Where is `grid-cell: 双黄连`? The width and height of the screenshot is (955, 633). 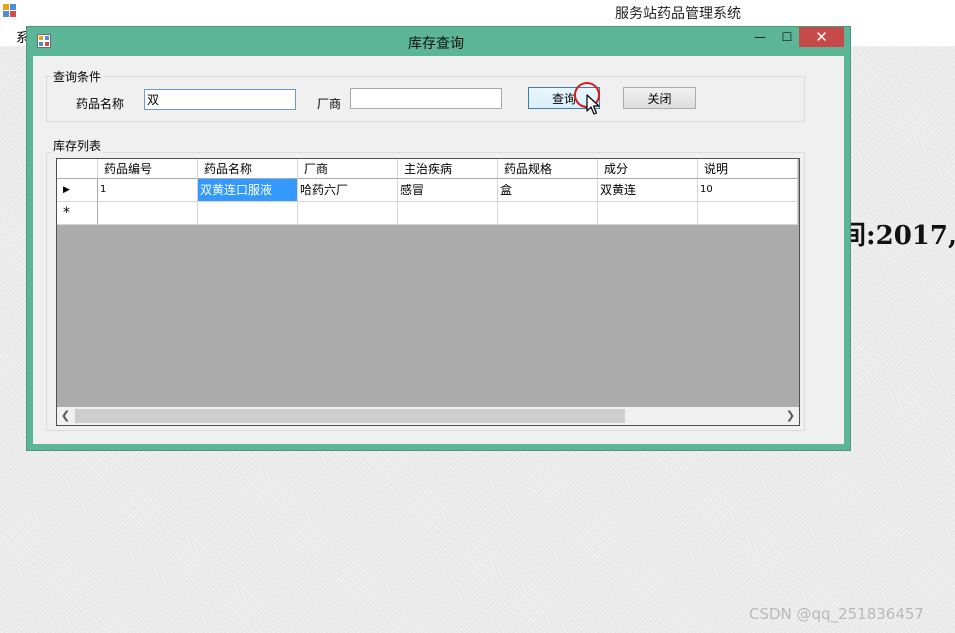 grid-cell: 双黄连 is located at coordinates (648, 190).